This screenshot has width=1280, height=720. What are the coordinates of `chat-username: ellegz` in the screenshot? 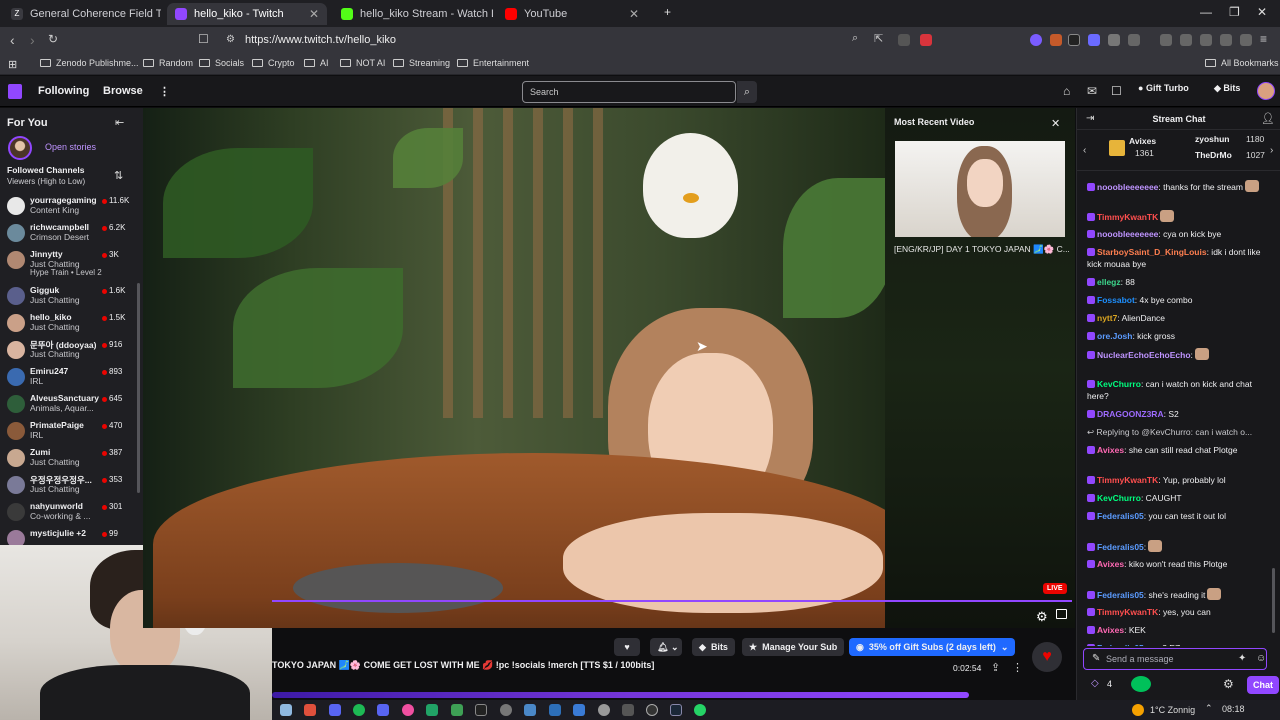 It's located at (1109, 282).